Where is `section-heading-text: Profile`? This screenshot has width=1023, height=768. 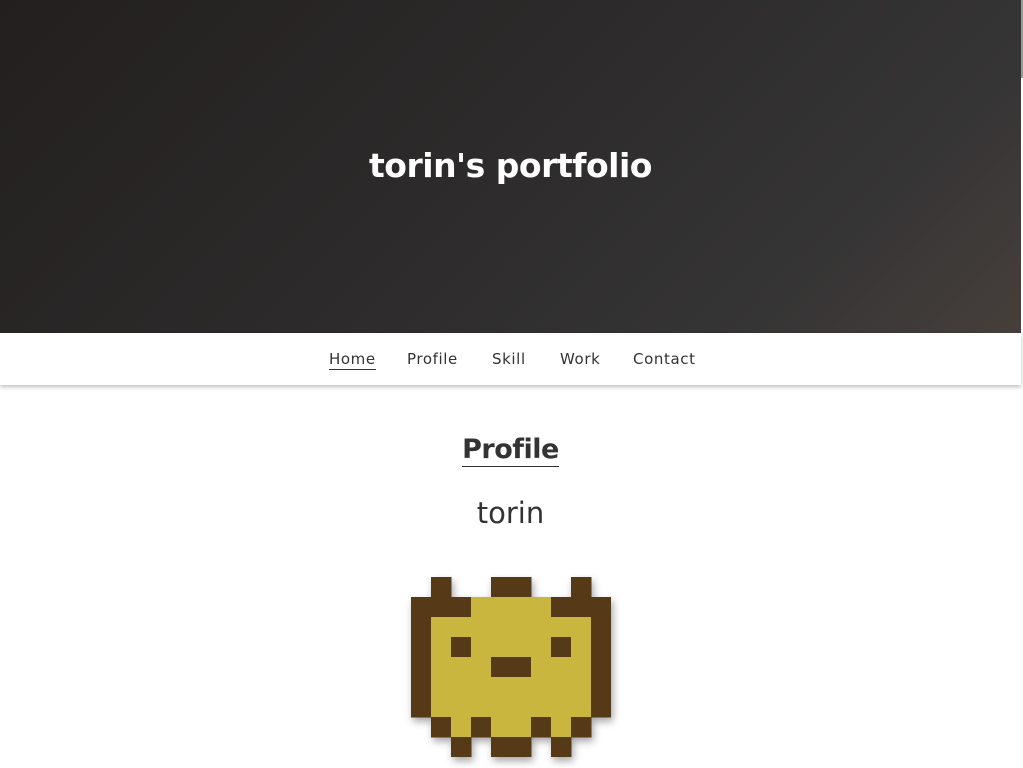 section-heading-text: Profile is located at coordinates (510, 450).